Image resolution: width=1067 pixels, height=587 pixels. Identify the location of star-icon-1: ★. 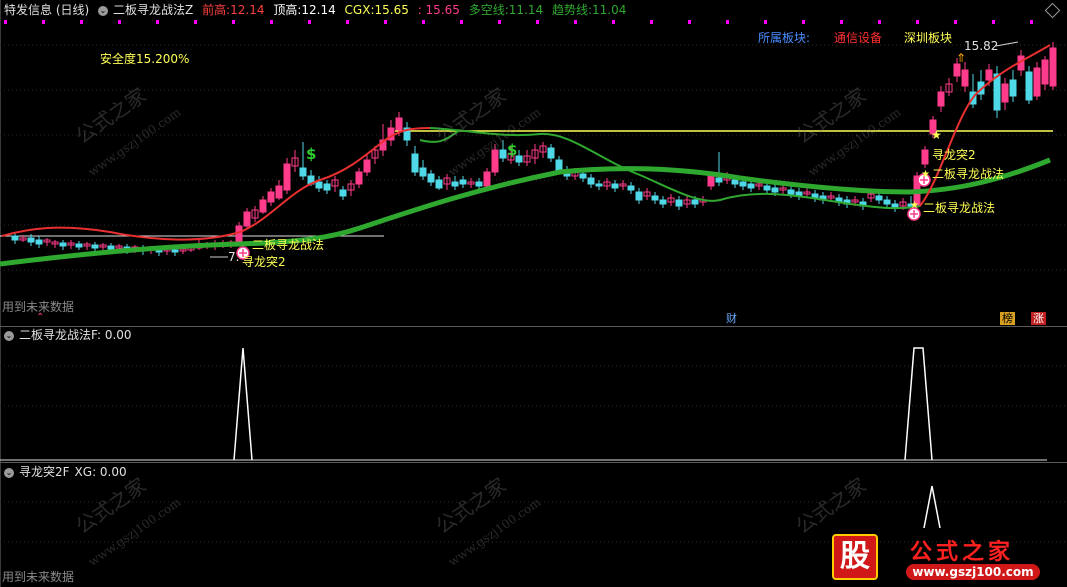
(936, 135).